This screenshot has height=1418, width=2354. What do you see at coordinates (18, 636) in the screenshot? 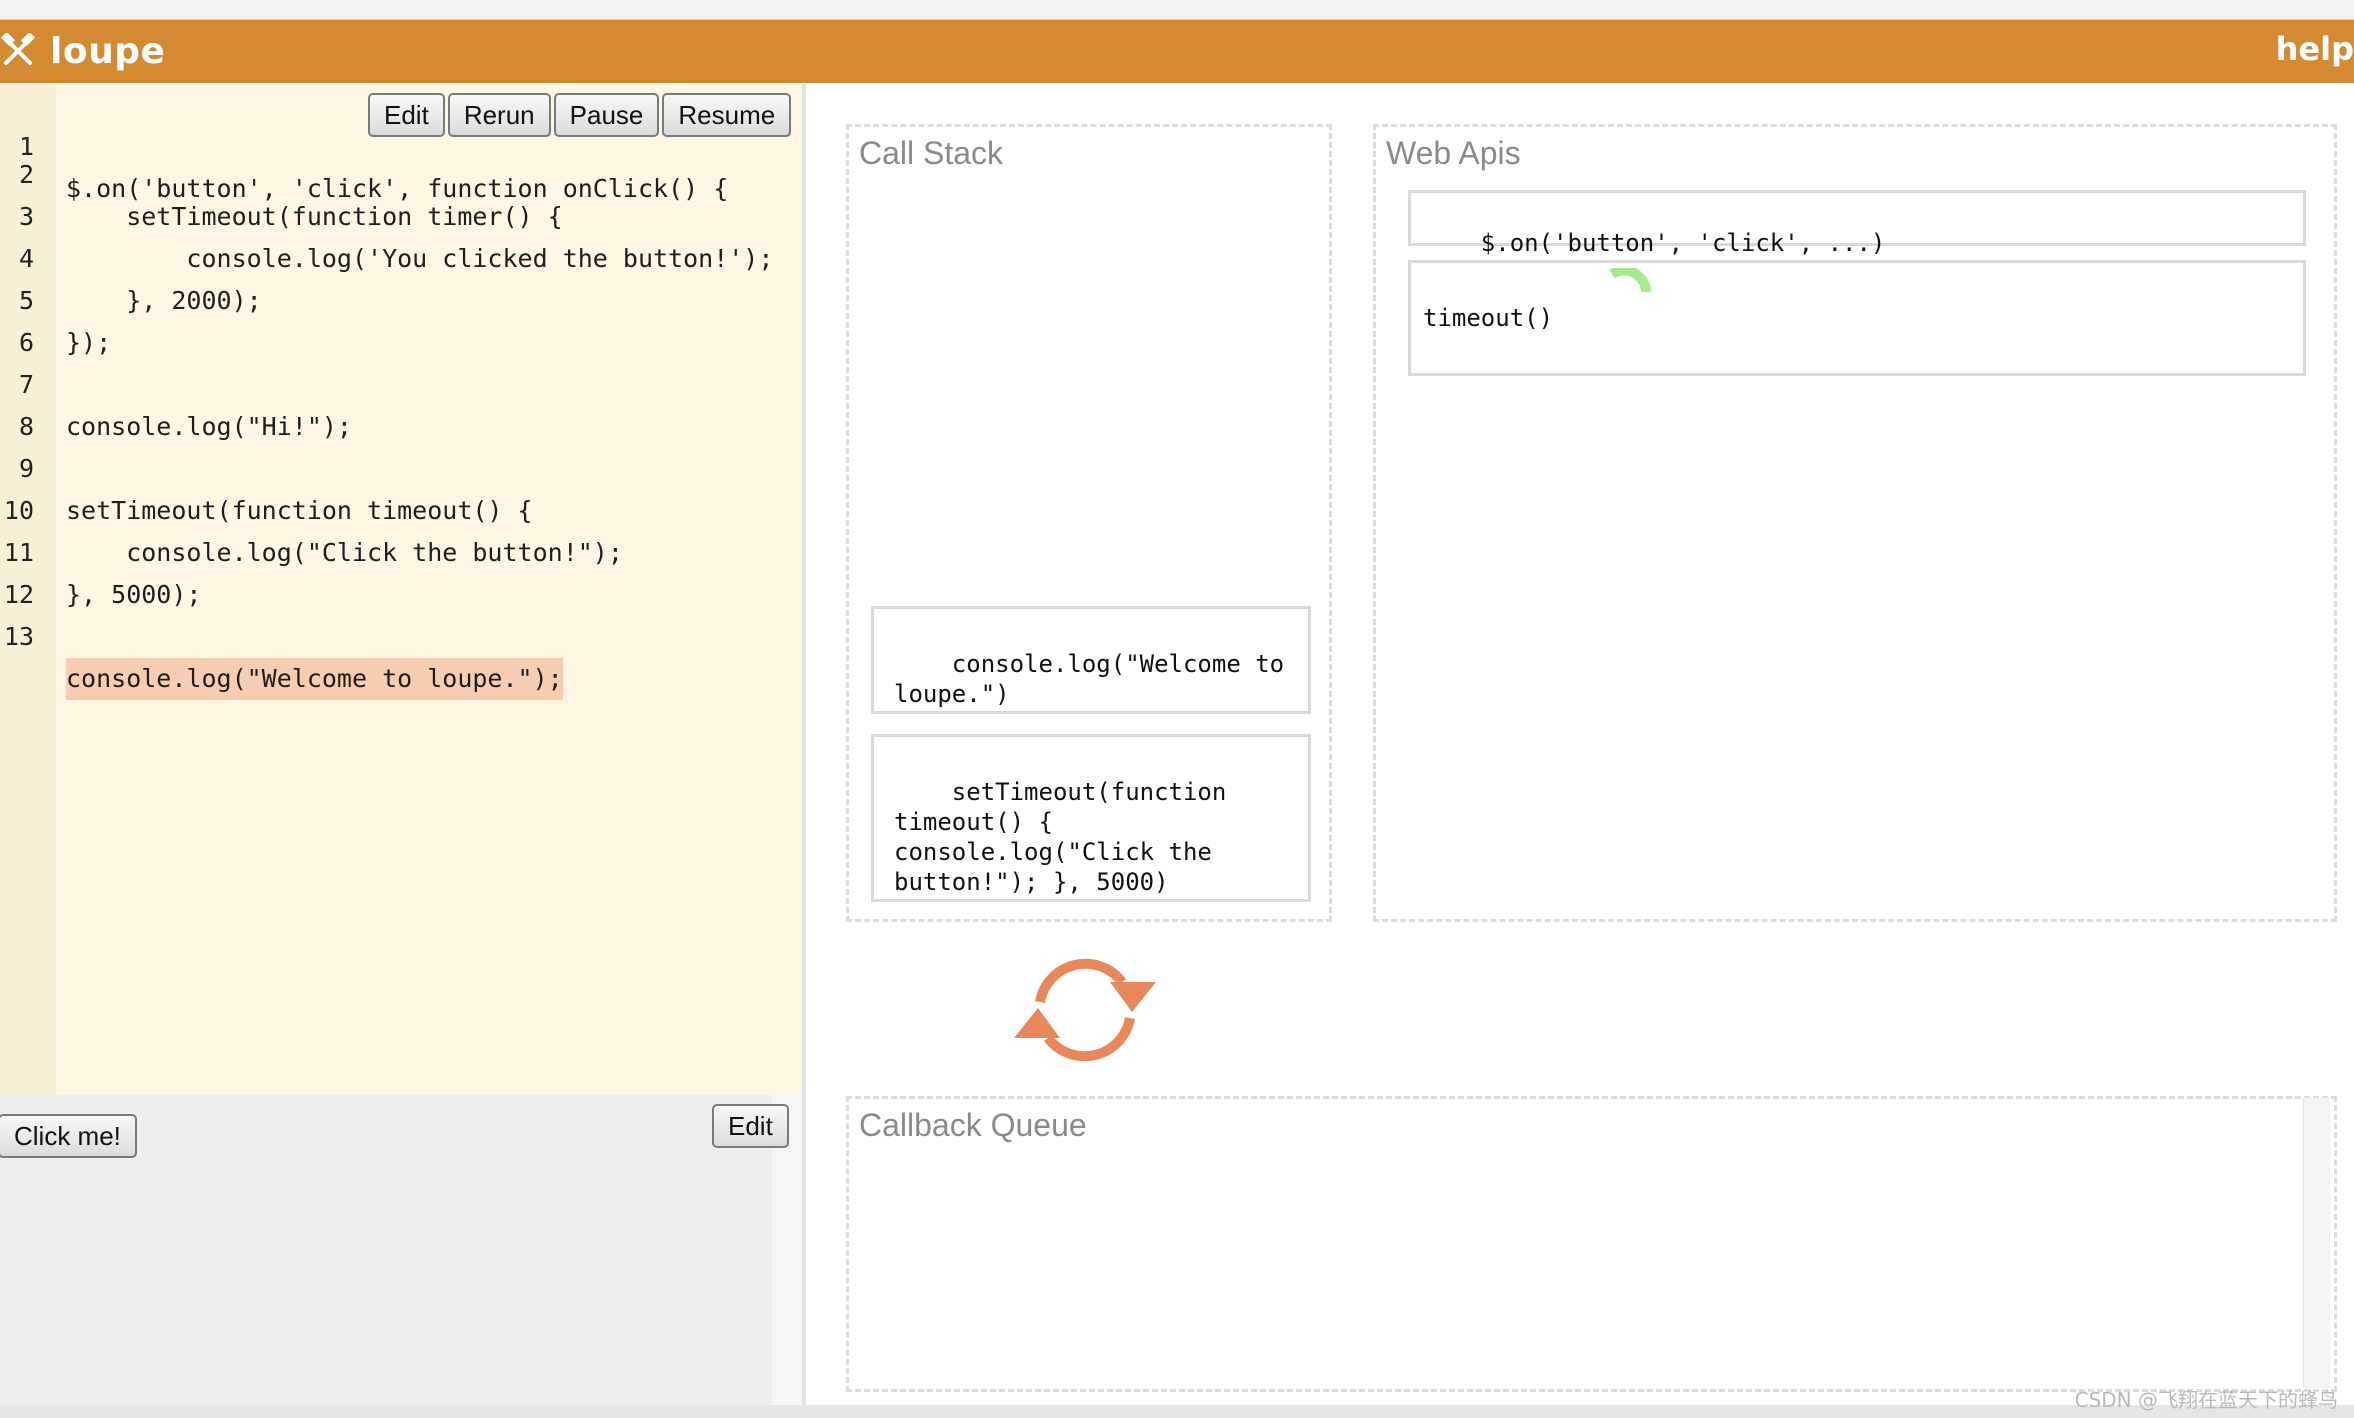
I see `line-number: 13` at bounding box center [18, 636].